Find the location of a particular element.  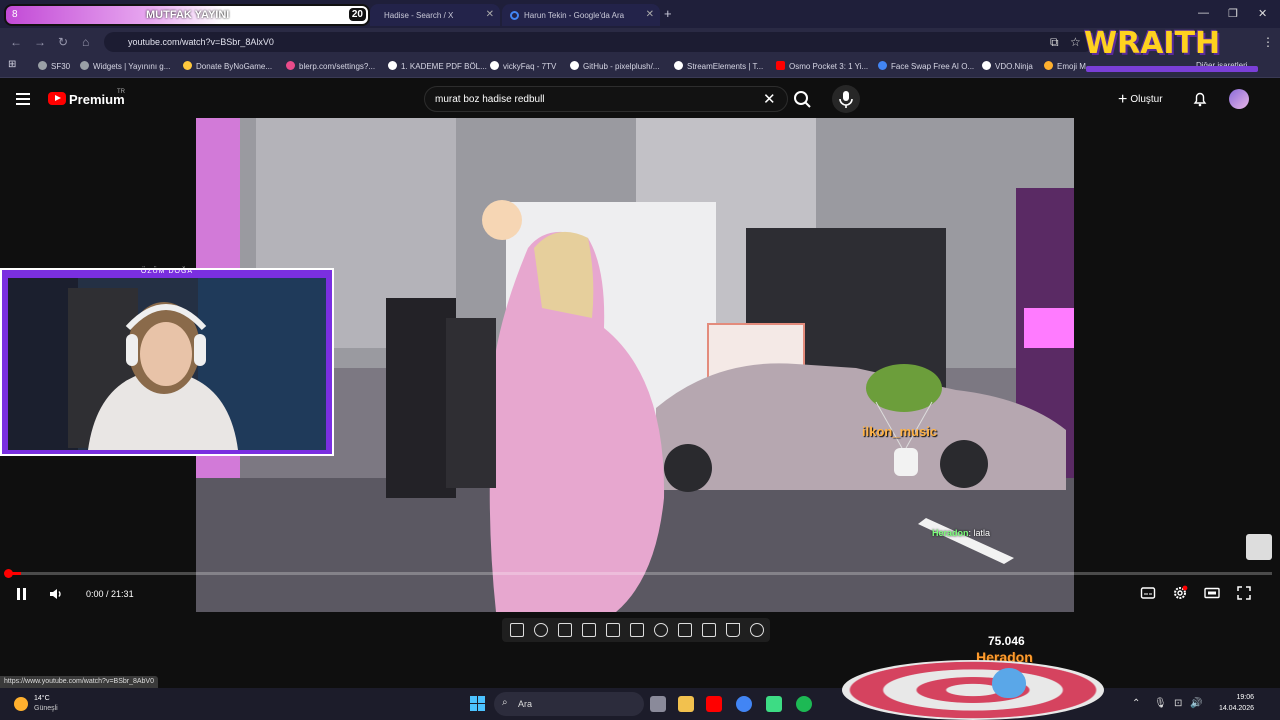

tab-label: Harun Tekin - Google'da Ara is located at coordinates (574, 15).